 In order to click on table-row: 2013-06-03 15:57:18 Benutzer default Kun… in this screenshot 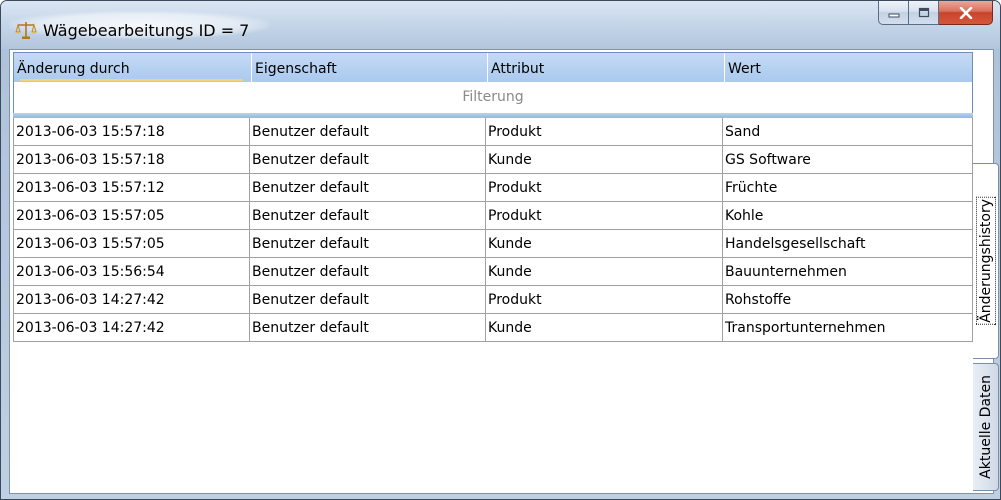, I will do `click(493, 160)`.